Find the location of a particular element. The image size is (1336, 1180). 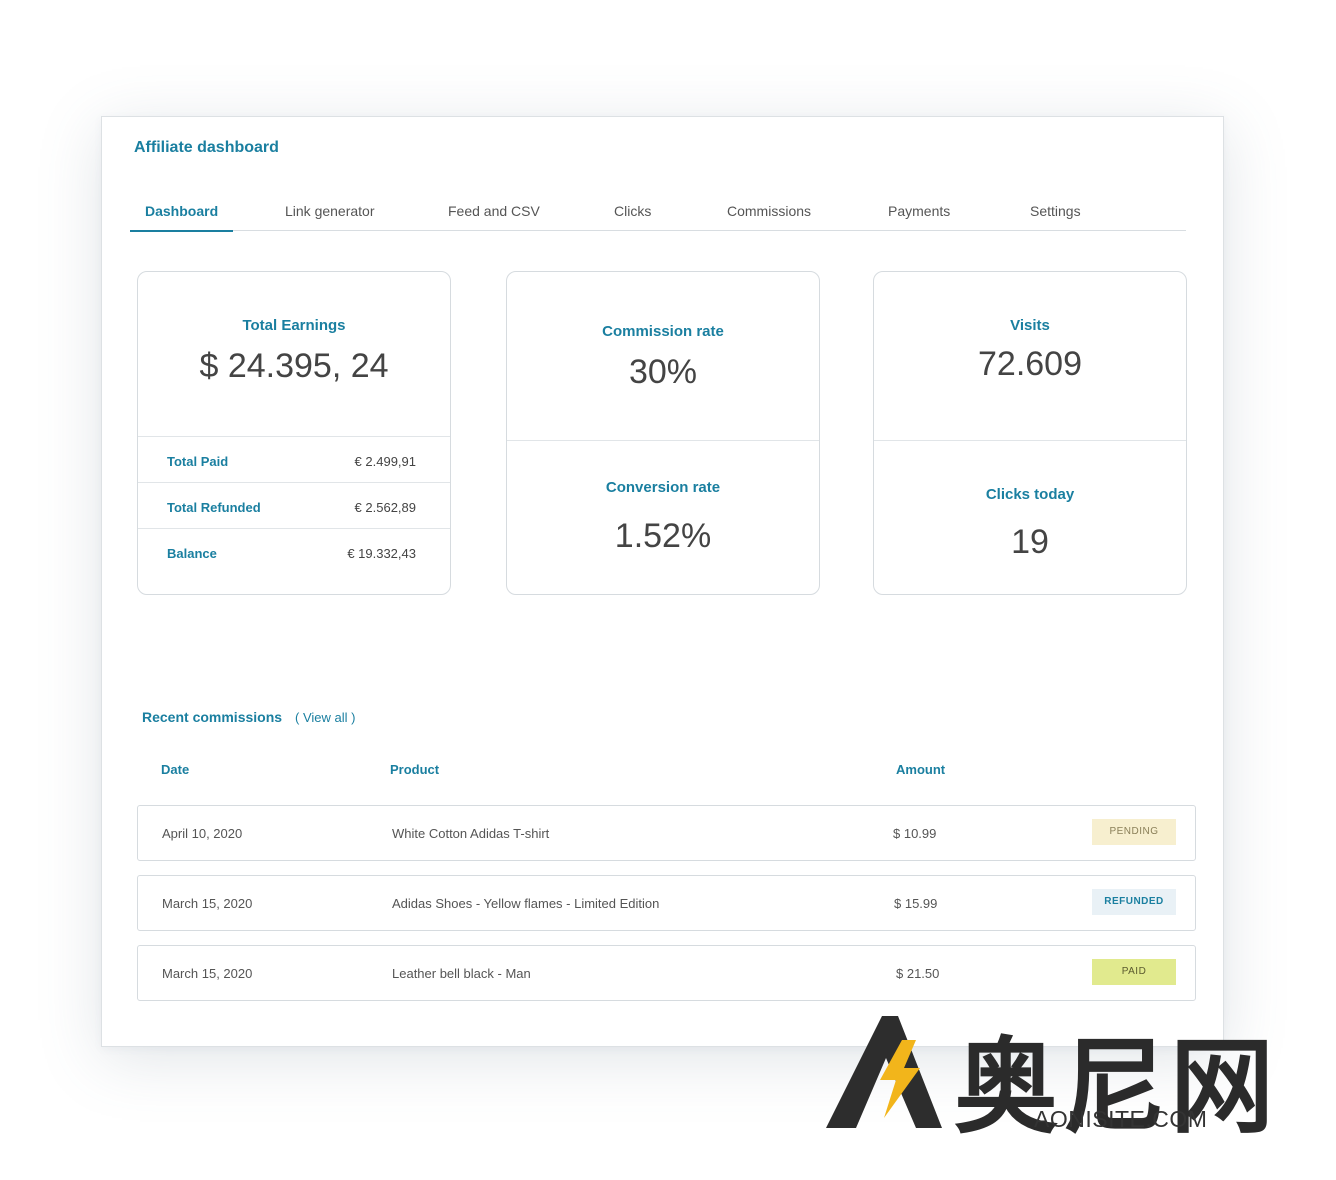

status-badge: REFUNDED is located at coordinates (1134, 902).